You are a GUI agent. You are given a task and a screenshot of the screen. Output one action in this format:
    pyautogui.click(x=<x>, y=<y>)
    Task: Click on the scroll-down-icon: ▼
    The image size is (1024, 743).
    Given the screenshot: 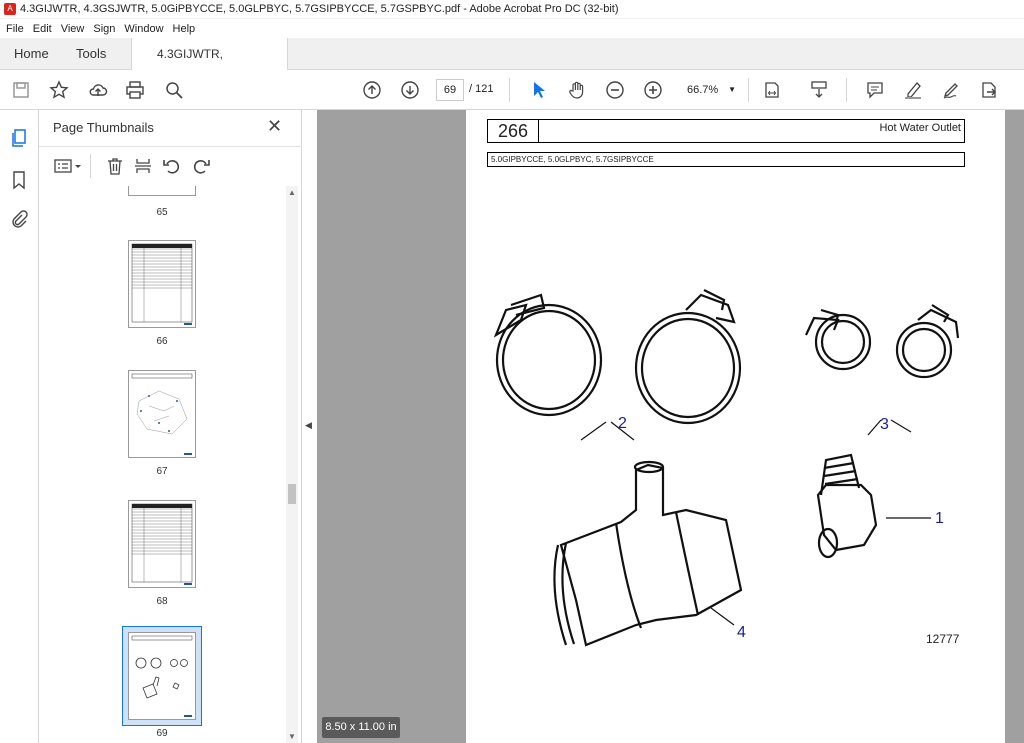 What is the action you would take?
    pyautogui.click(x=292, y=736)
    